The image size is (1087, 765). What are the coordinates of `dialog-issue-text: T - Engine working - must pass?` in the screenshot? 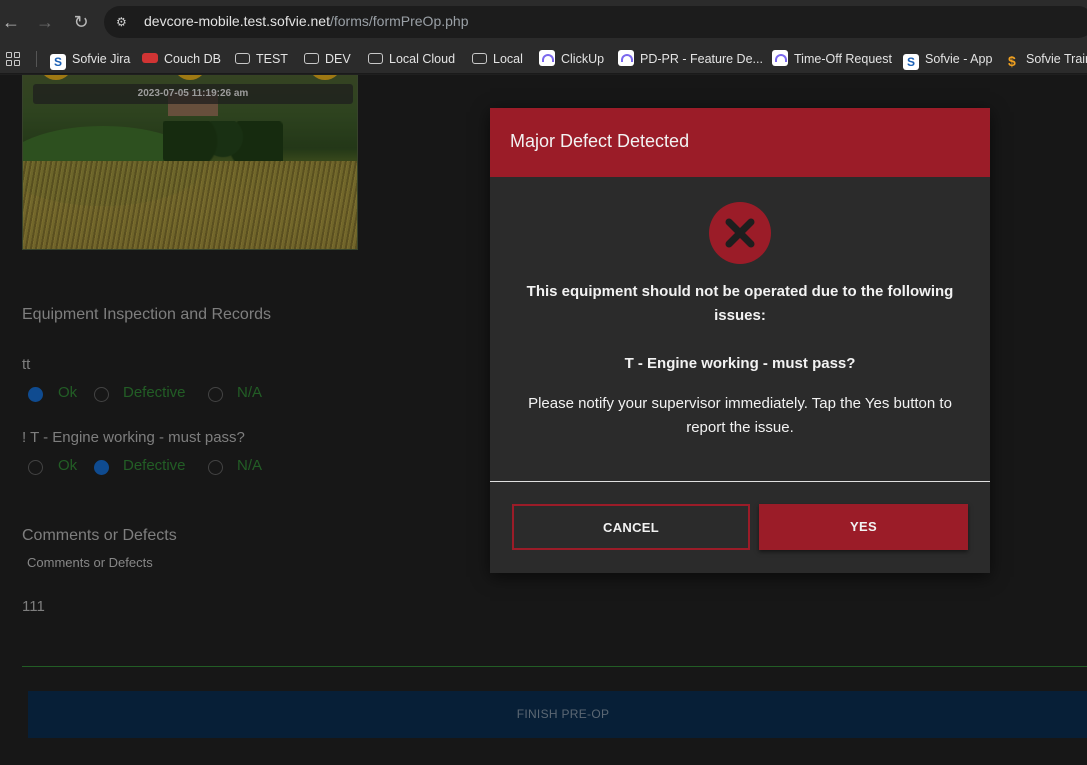 It's located at (740, 363).